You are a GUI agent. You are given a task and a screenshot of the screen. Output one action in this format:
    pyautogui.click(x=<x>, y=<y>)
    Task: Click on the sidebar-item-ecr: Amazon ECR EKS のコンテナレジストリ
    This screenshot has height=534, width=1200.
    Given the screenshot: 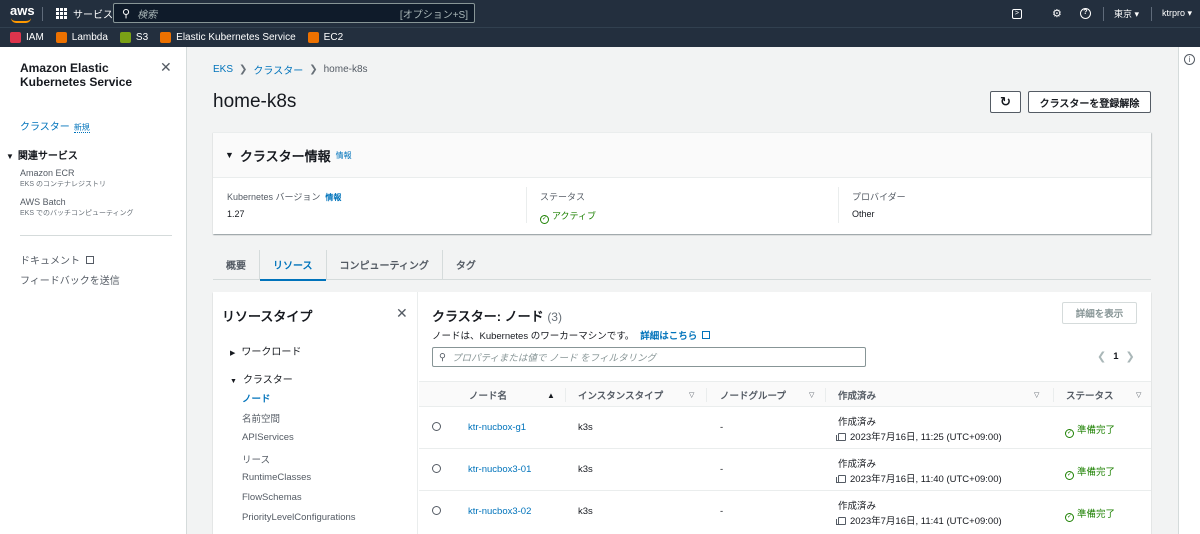 What is the action you would take?
    pyautogui.click(x=63, y=178)
    